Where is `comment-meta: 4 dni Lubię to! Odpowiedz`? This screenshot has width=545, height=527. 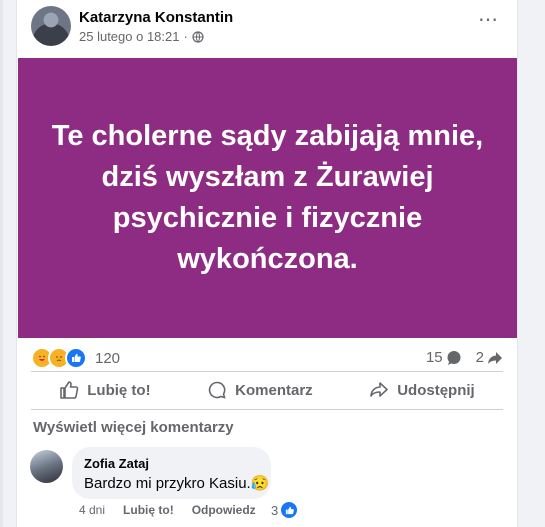
comment-meta: 4 dni Lubię to! Odpowiedz is located at coordinates (167, 510).